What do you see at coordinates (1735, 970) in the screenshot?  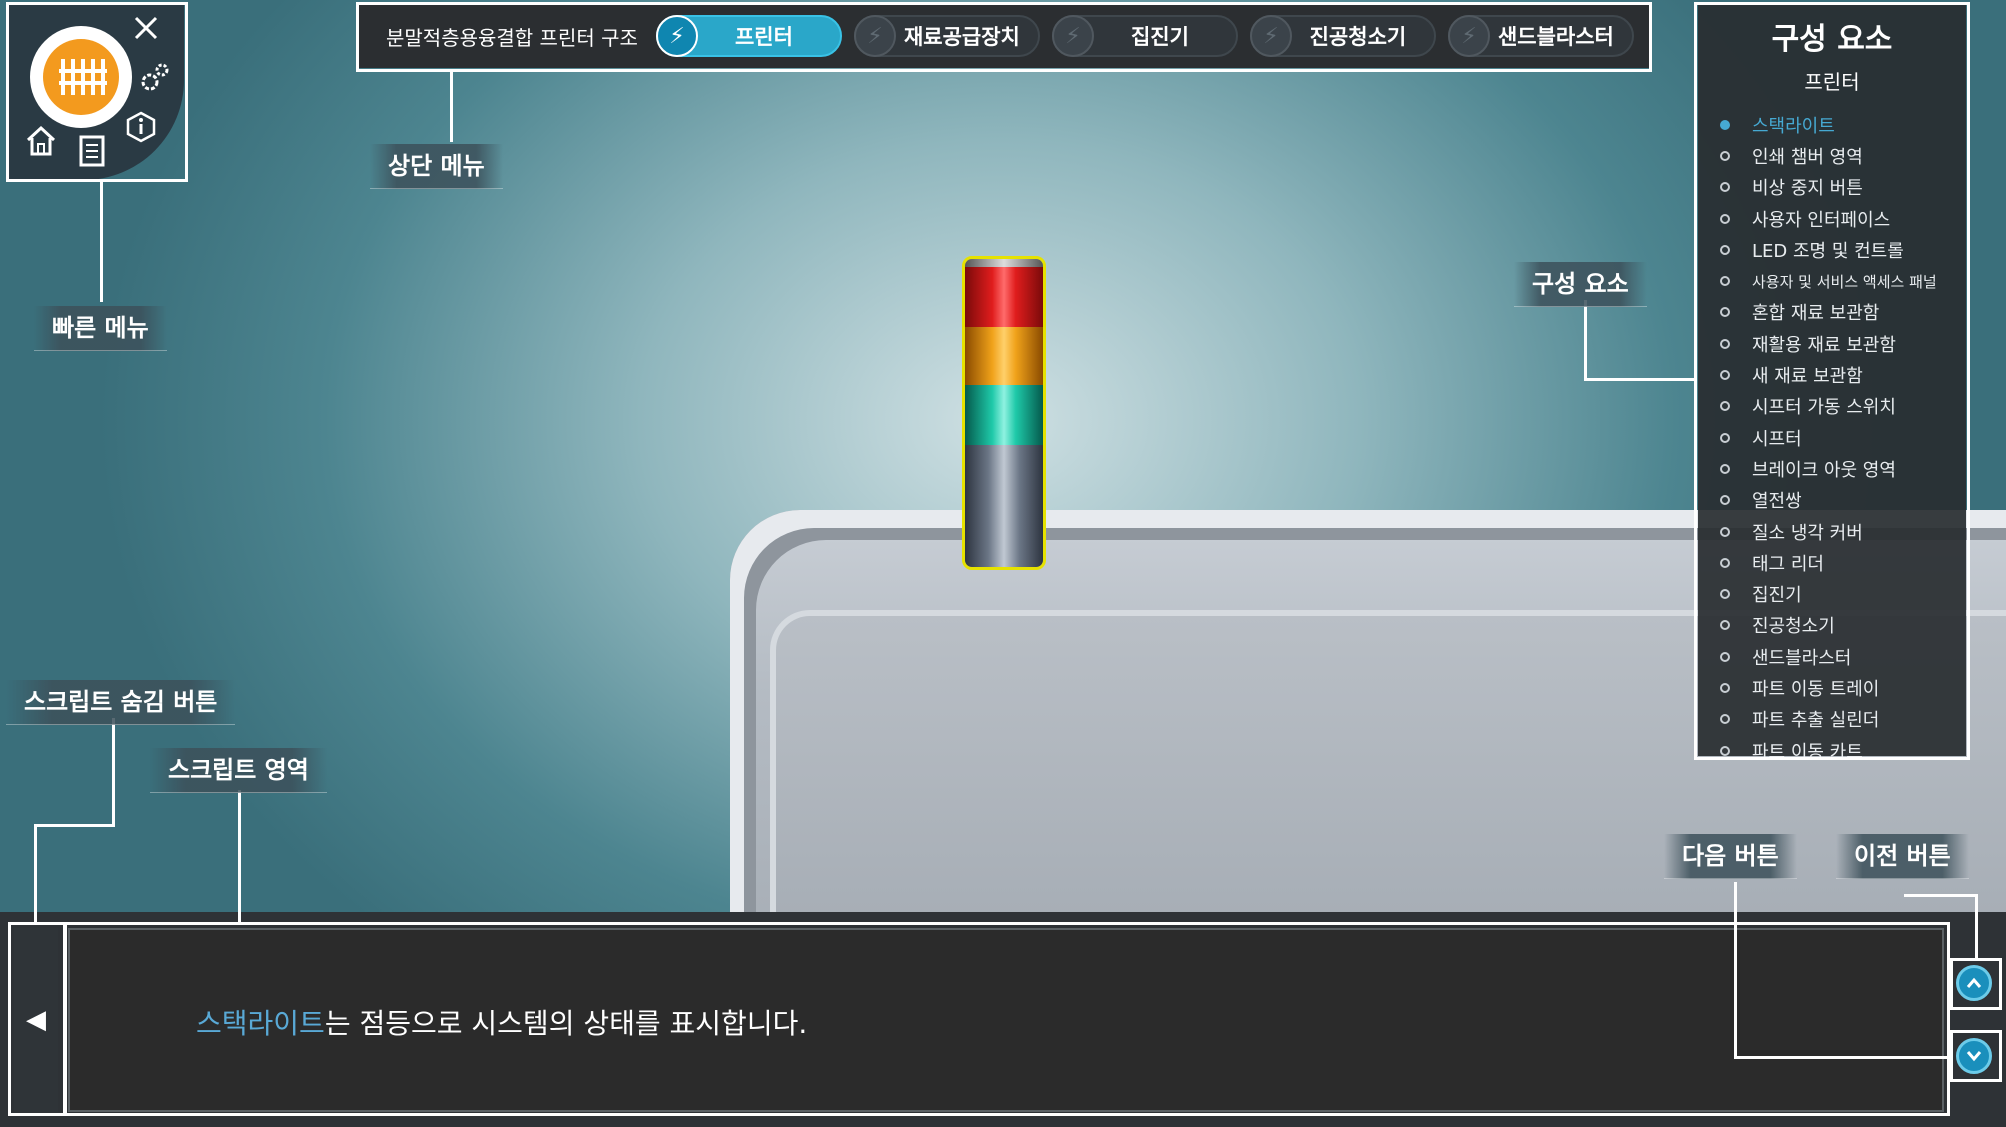 I see `next-connector-v` at bounding box center [1735, 970].